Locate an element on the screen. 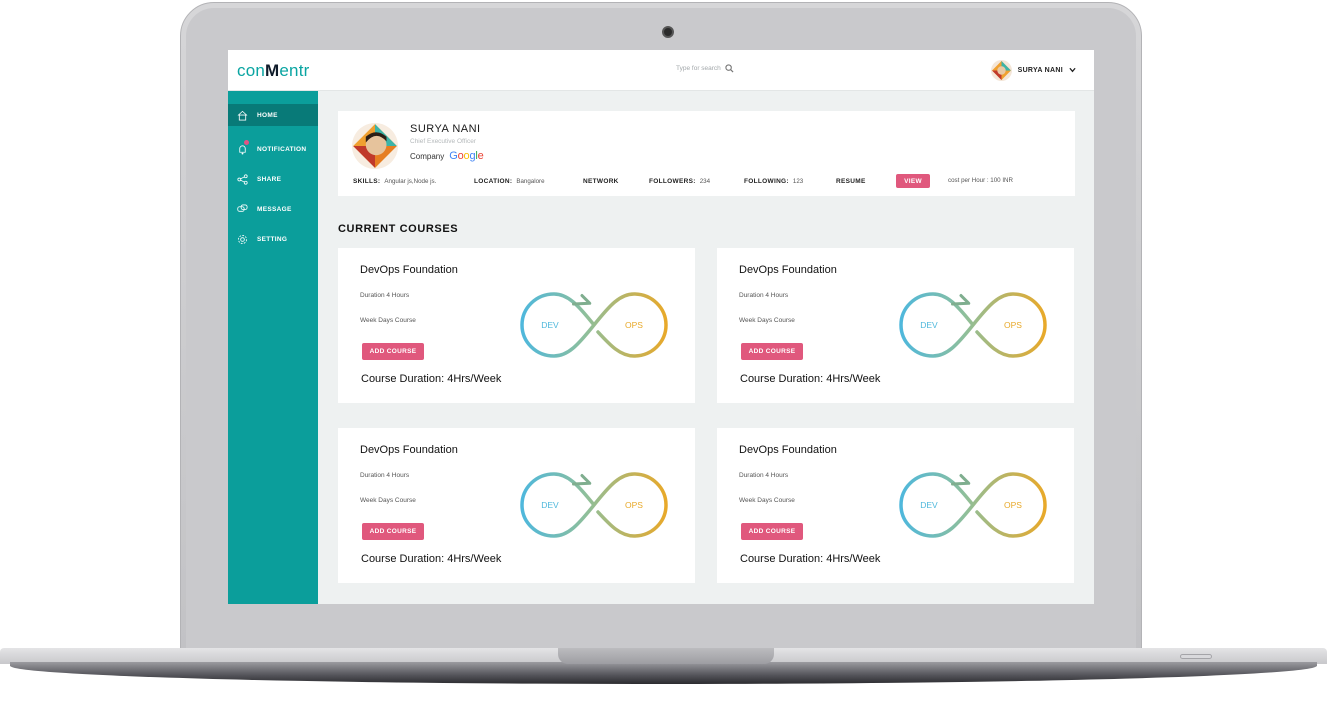  laptop-notch is located at coordinates (666, 656).